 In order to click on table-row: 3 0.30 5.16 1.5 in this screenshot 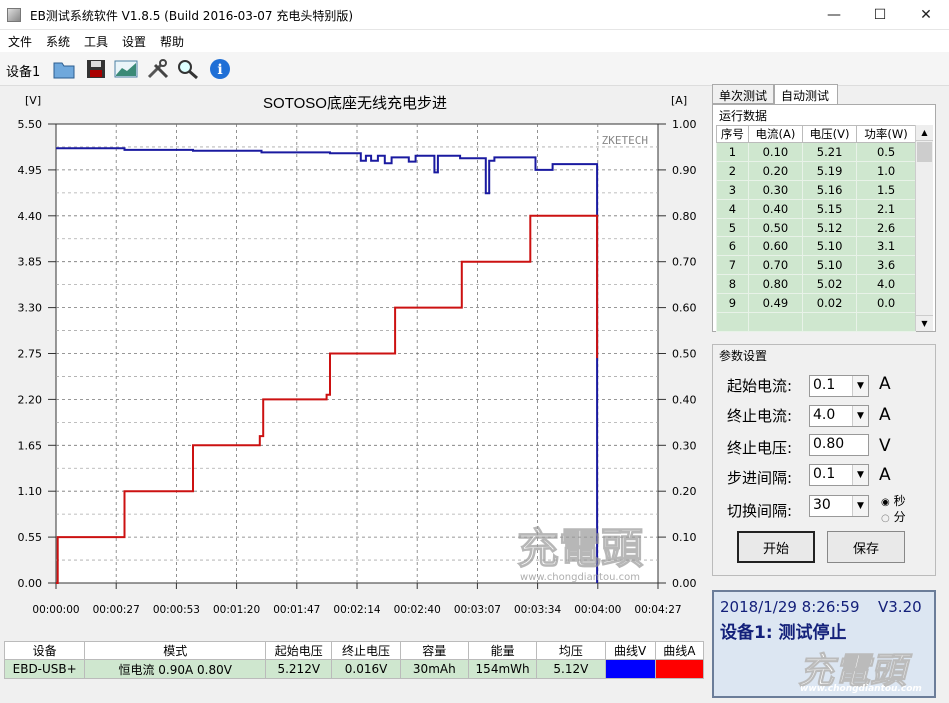, I will do `click(816, 189)`.